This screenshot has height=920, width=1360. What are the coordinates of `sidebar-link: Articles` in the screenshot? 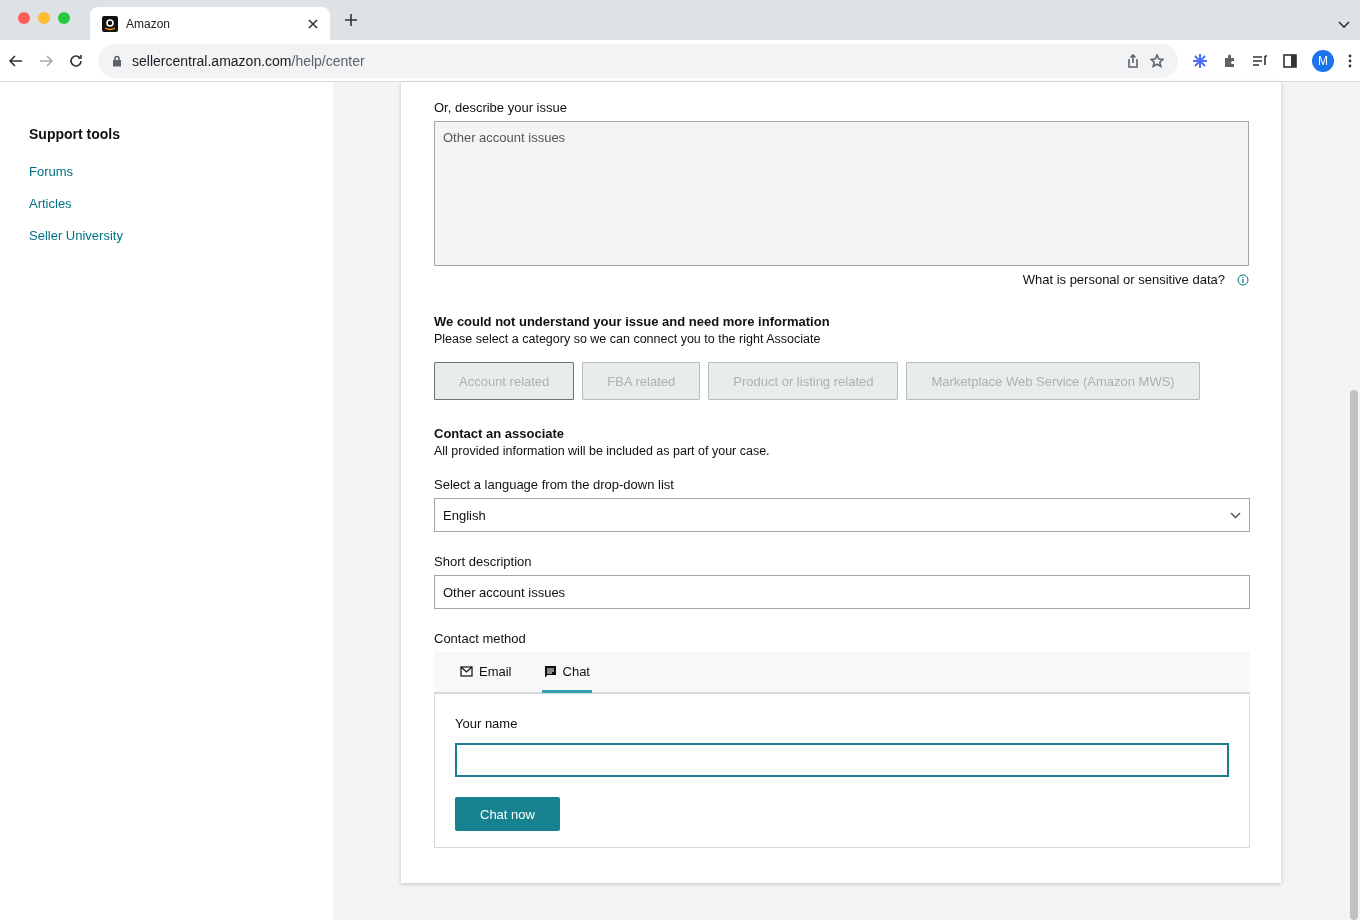 It's located at (166, 203).